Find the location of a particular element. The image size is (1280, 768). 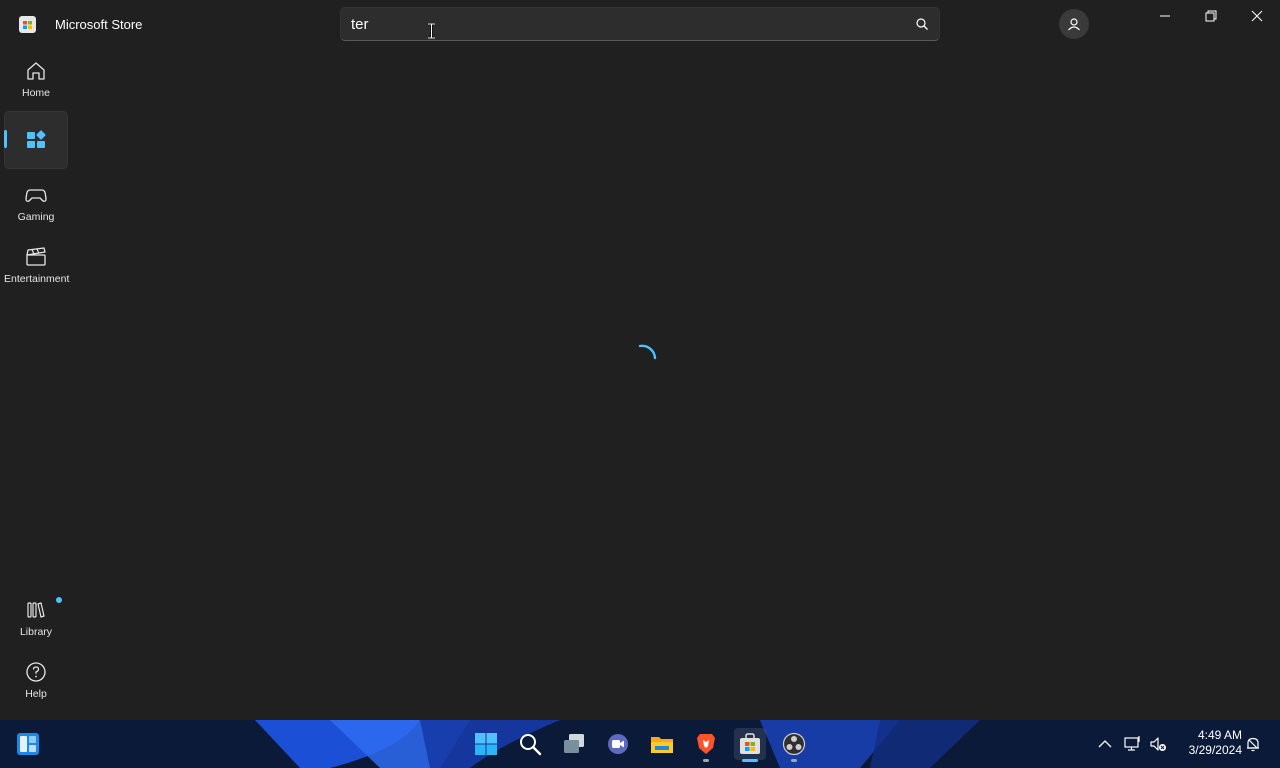

meet-icon is located at coordinates (618, 744).